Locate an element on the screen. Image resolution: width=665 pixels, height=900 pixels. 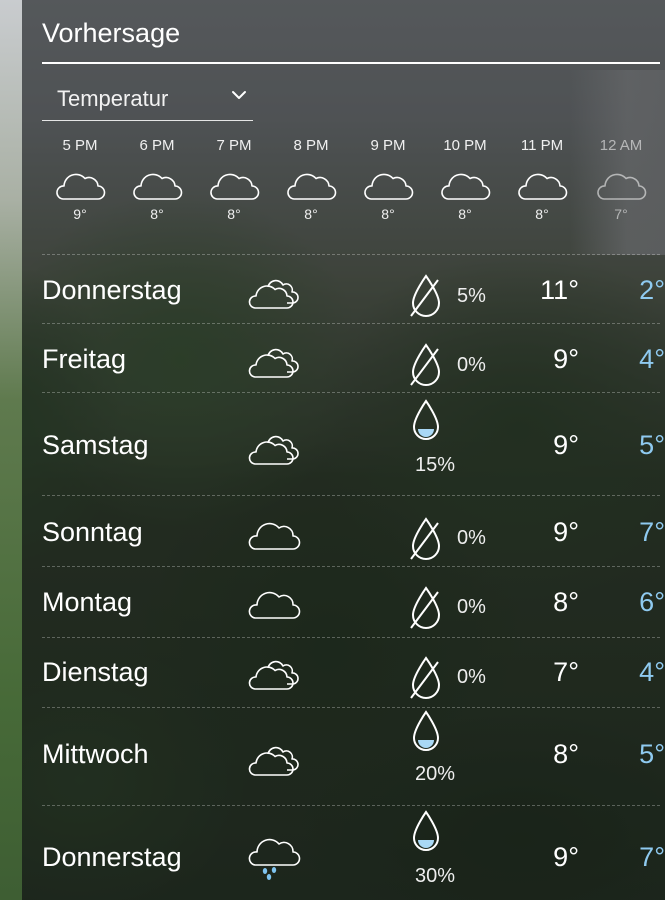
precip-chance: 5% is located at coordinates (471, 296).